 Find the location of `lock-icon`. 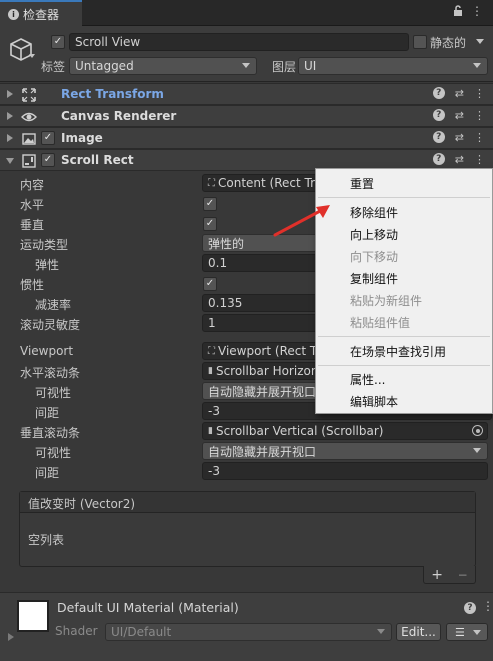

lock-icon is located at coordinates (458, 12).